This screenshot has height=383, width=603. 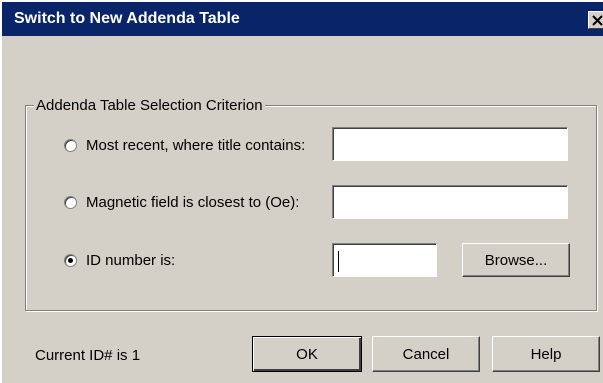 I want to click on dialog-title: Switch to New Addenda Table, so click(x=127, y=18).